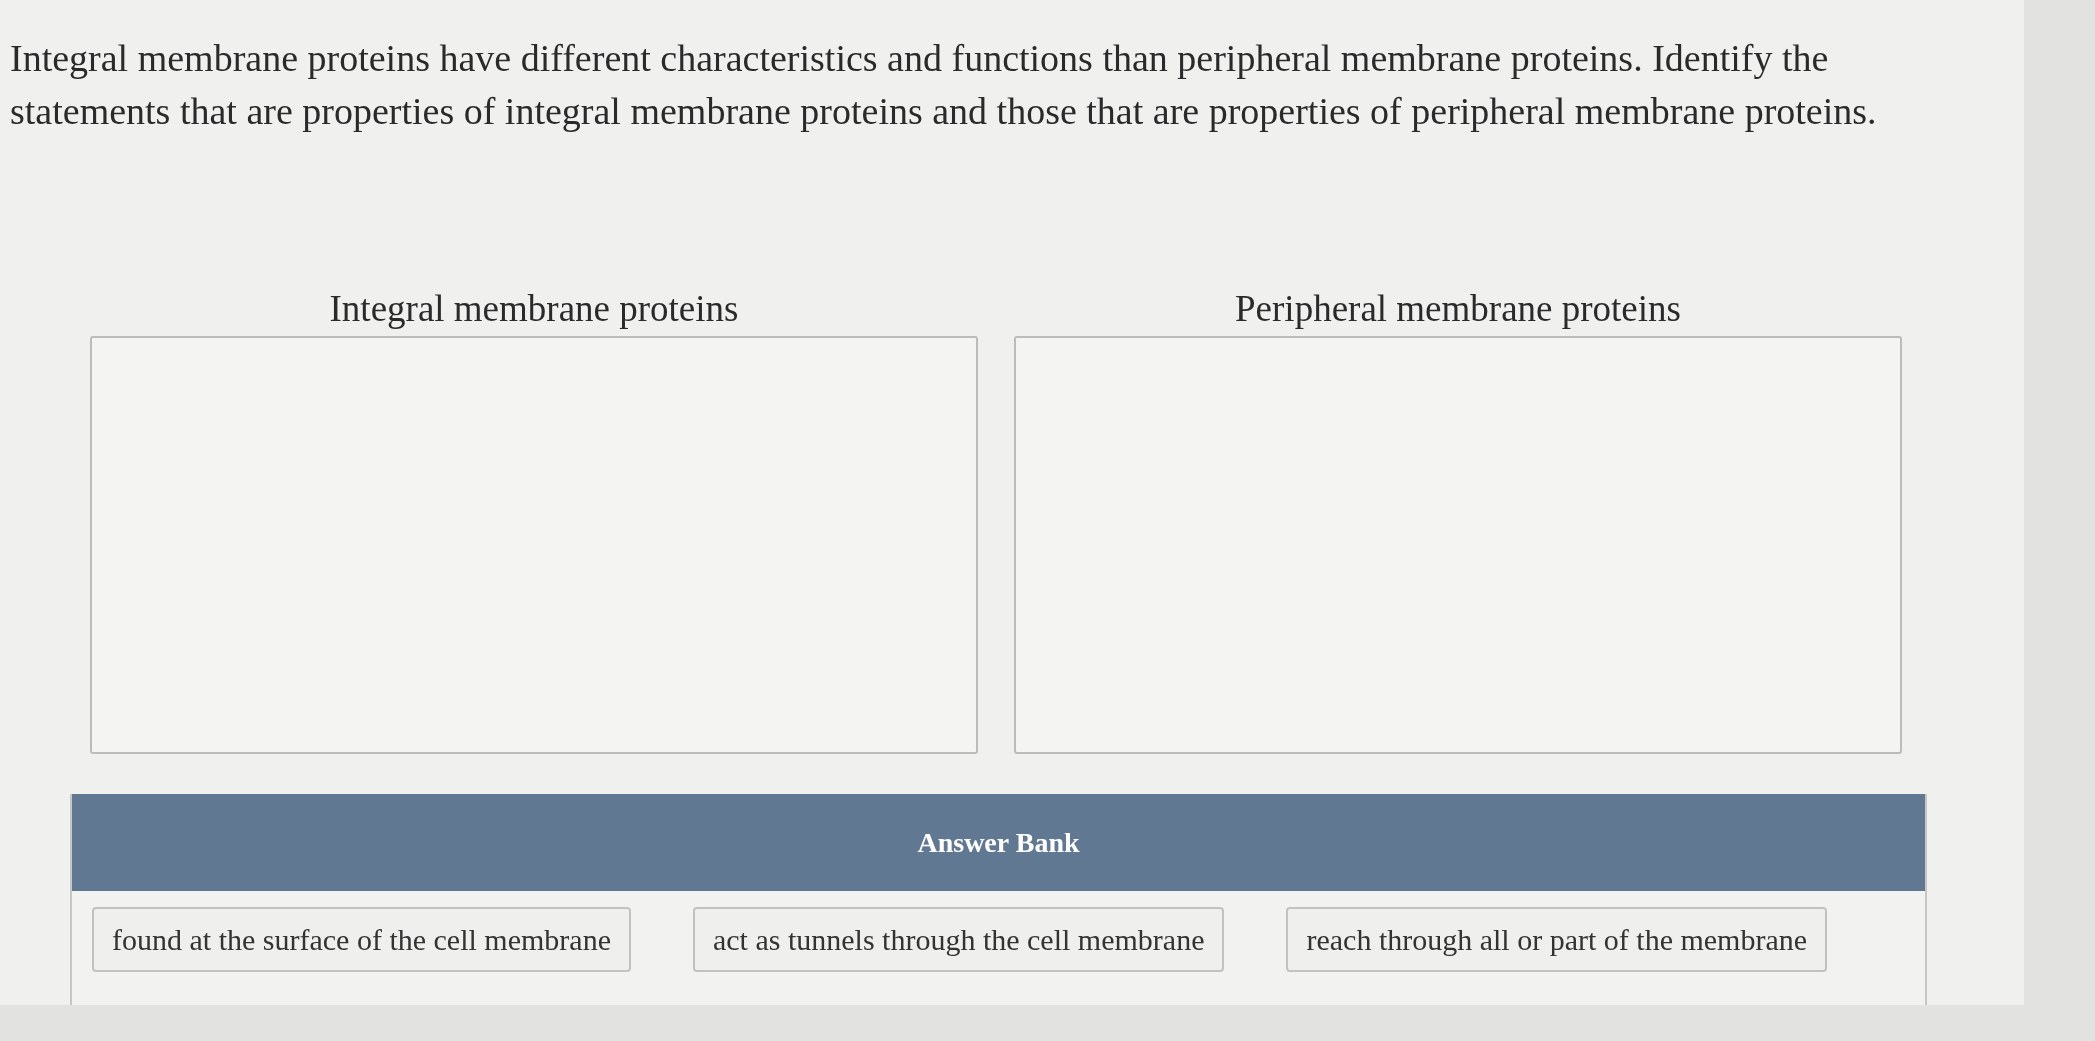  Describe the element at coordinates (534, 309) in the screenshot. I see `category-heading: Integral membrane proteins` at that location.